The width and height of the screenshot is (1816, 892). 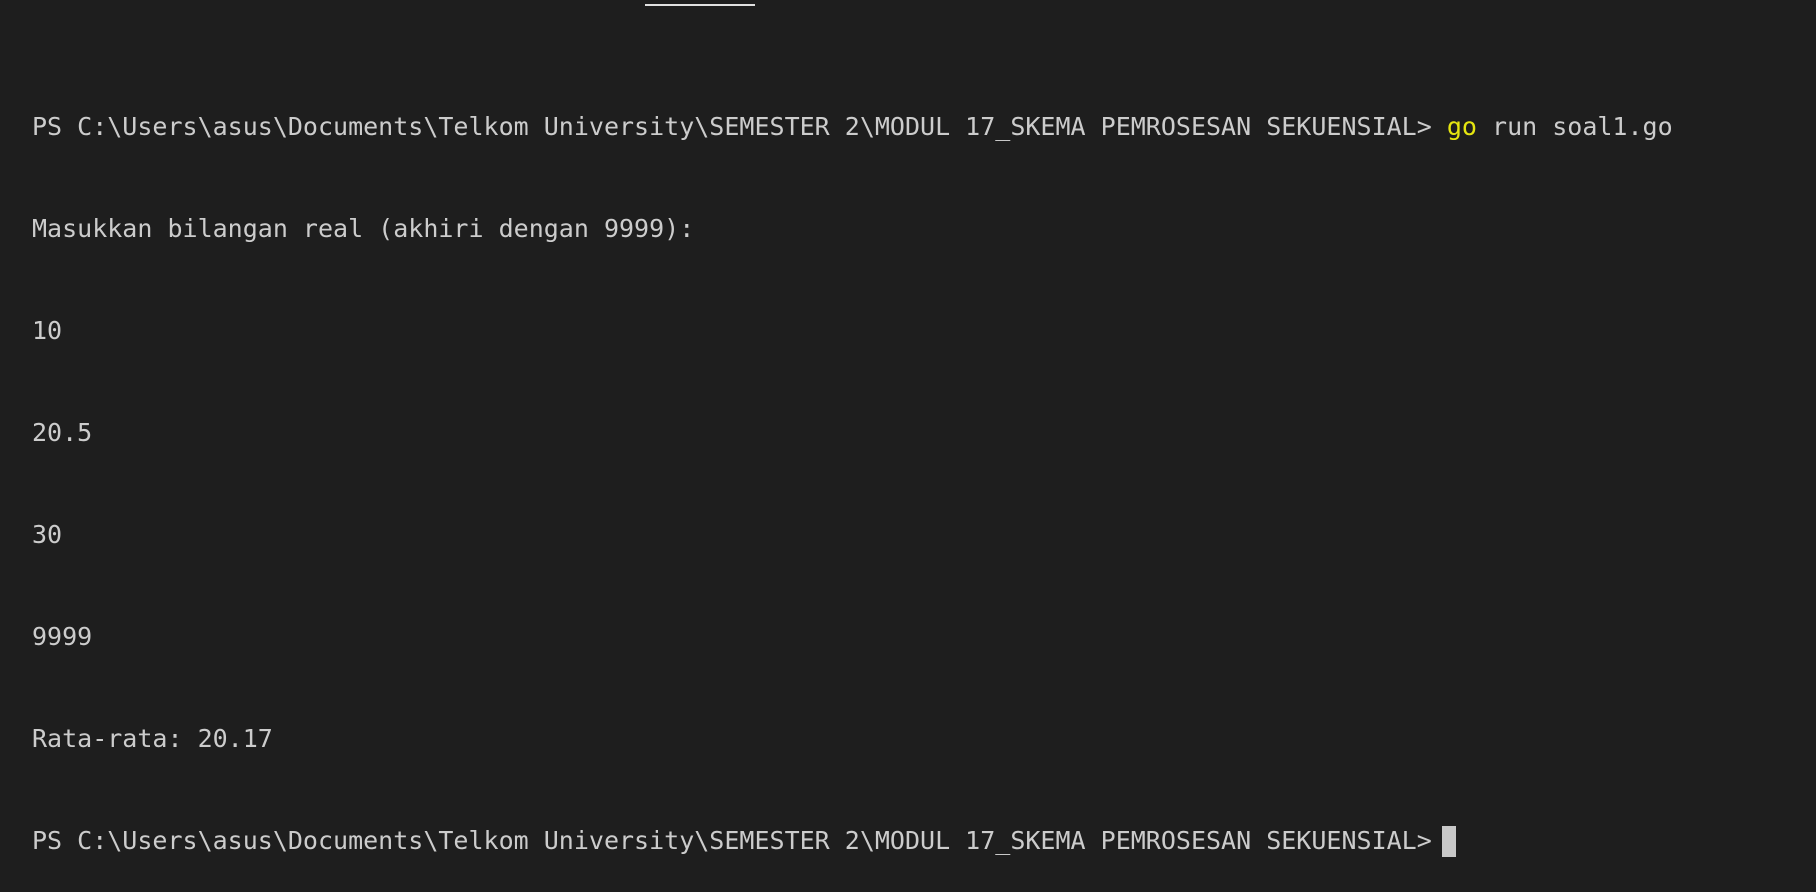 I want to click on output-line: 9999, so click(x=62, y=636).